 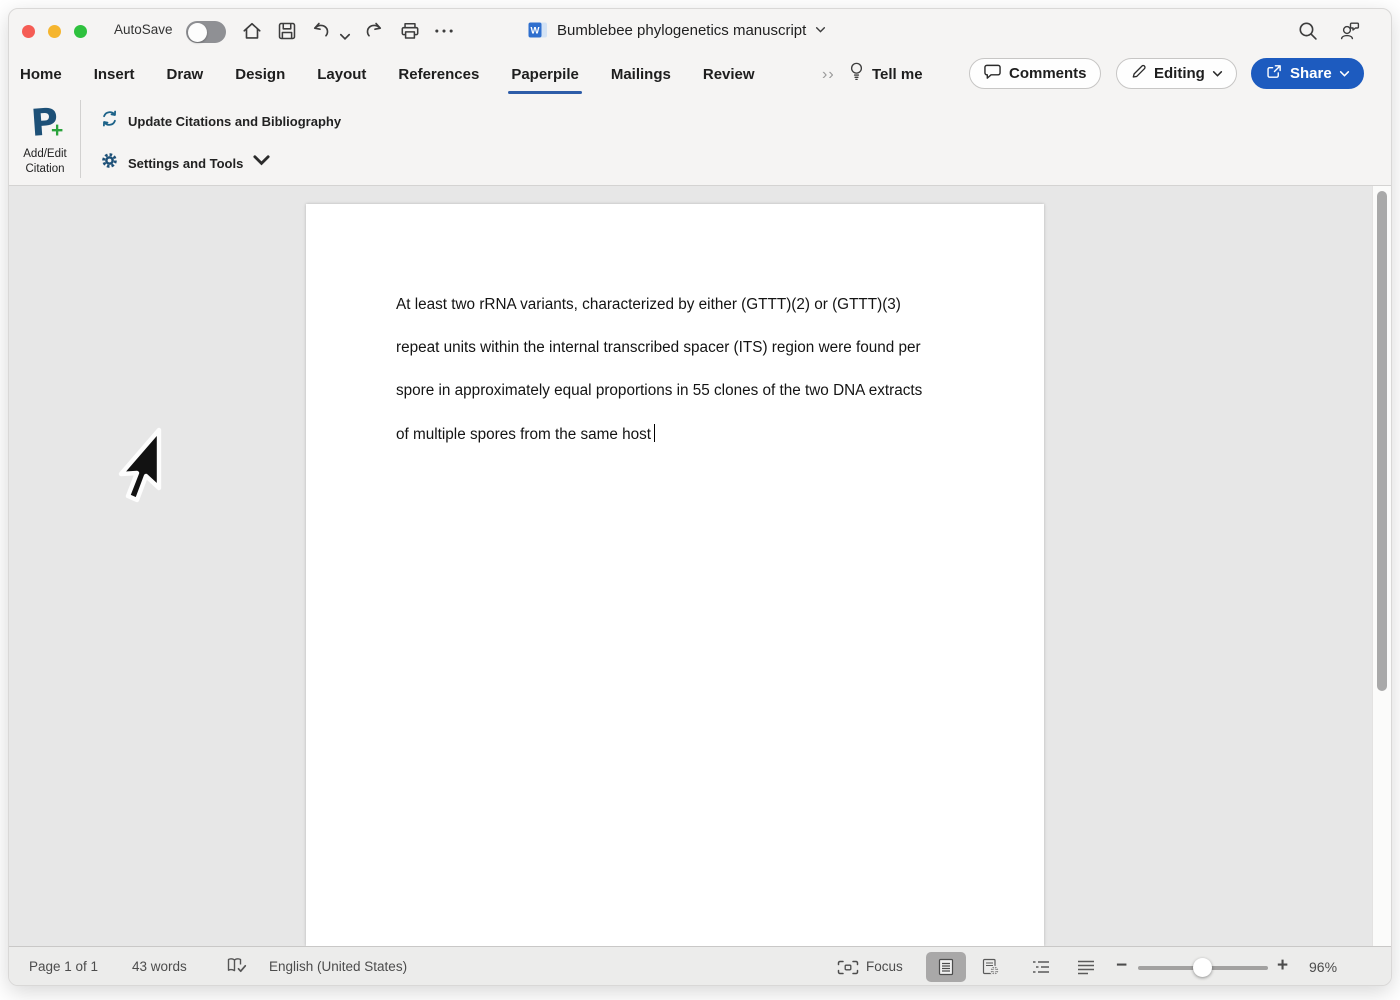 I want to click on view-outline-button, so click(x=1041, y=967).